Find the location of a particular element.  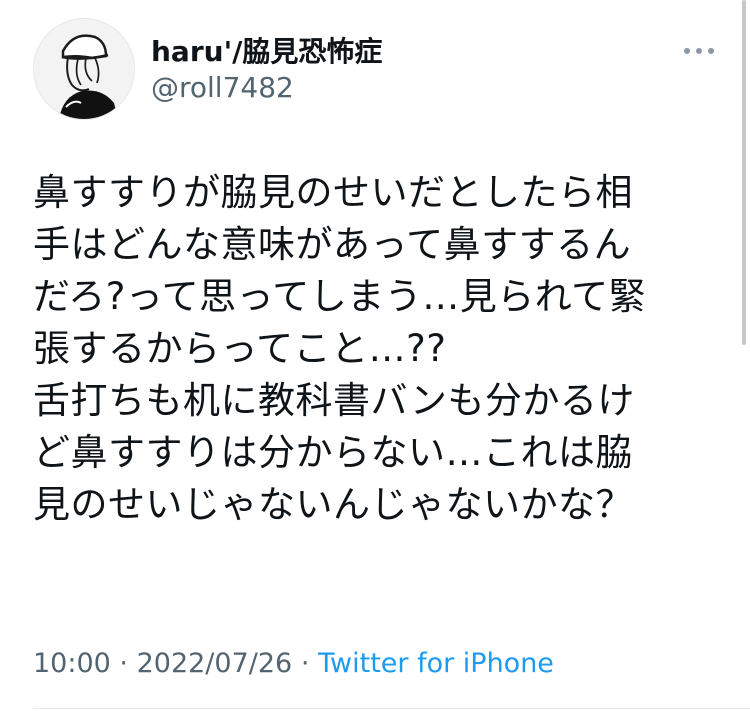

tweet-source-link: Twitter for iPhone is located at coordinates (436, 663).